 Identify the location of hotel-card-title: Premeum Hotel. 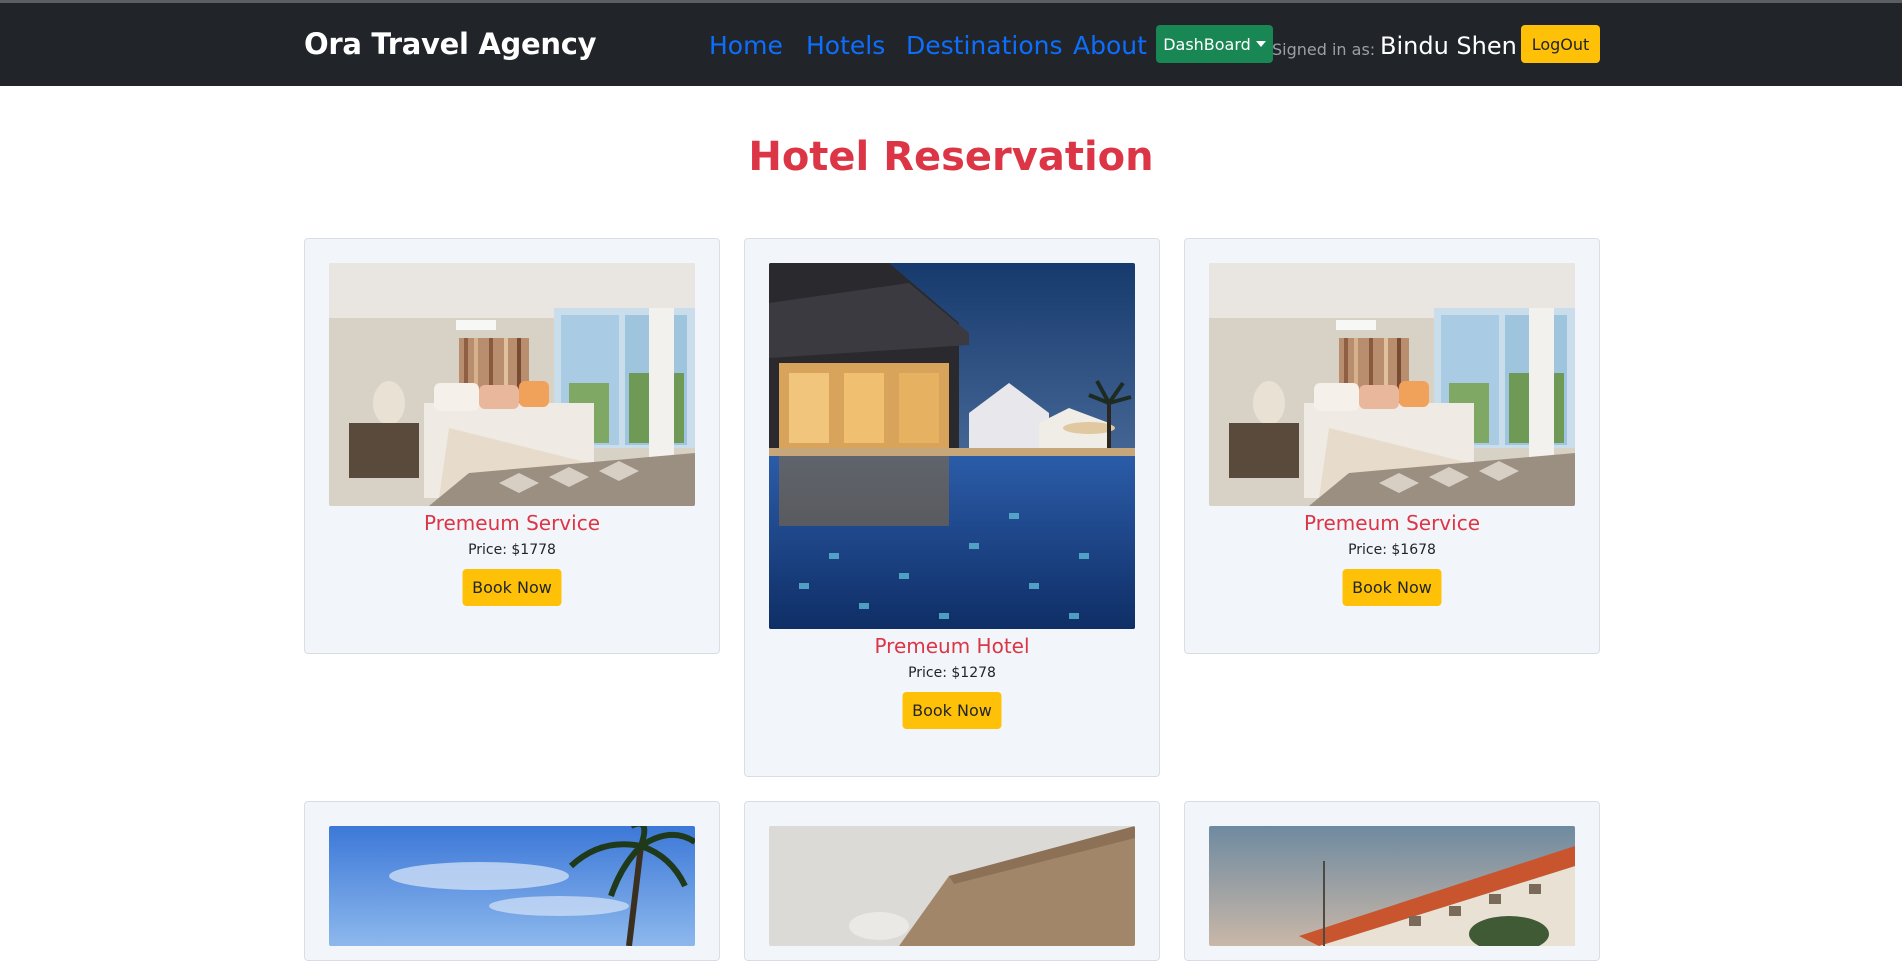
(952, 646).